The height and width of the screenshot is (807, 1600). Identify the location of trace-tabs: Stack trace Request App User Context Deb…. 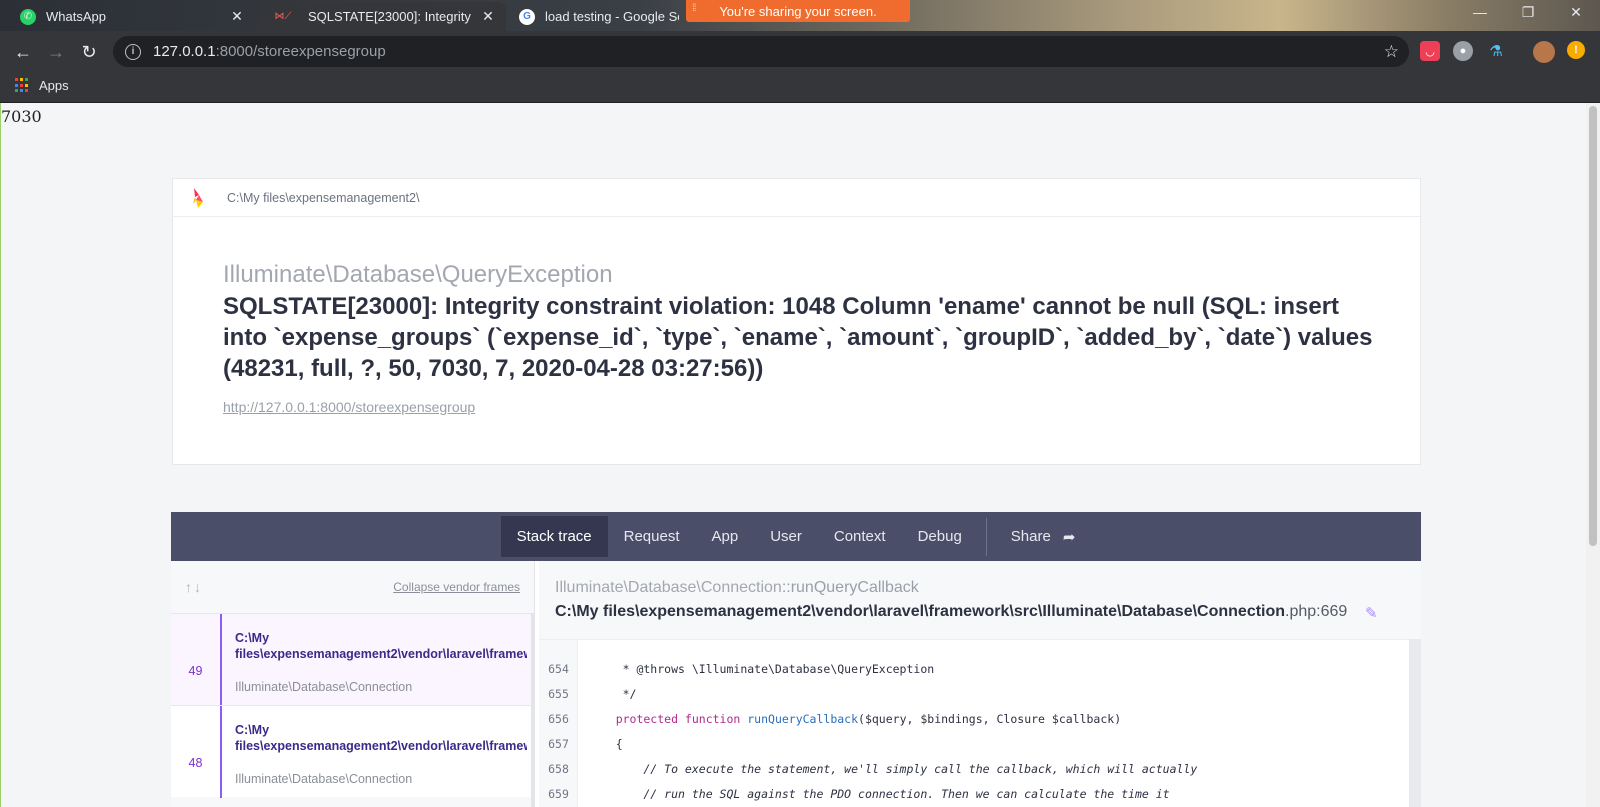
(796, 536).